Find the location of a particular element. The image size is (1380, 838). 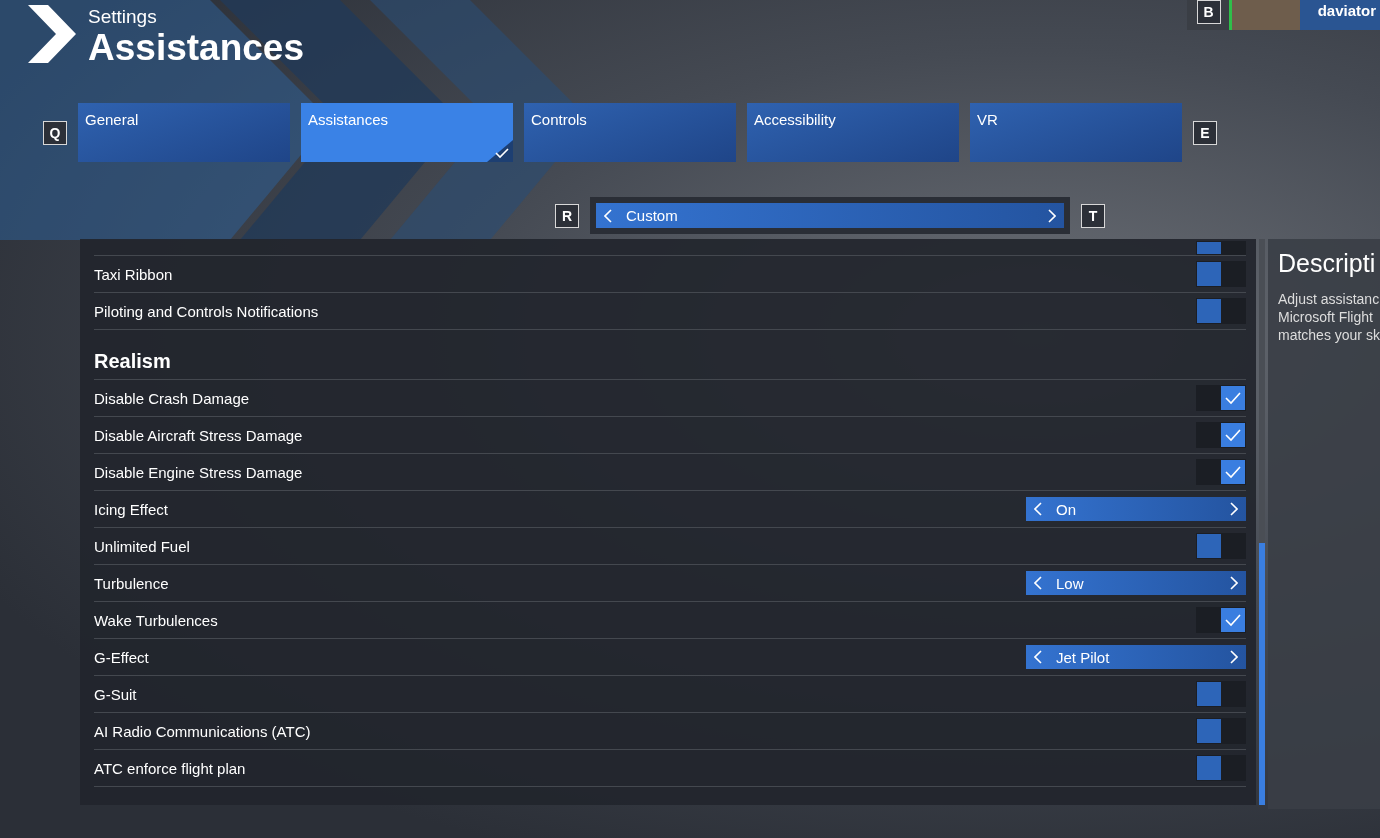

setting-label: Disable Crash Damage is located at coordinates (172, 398).